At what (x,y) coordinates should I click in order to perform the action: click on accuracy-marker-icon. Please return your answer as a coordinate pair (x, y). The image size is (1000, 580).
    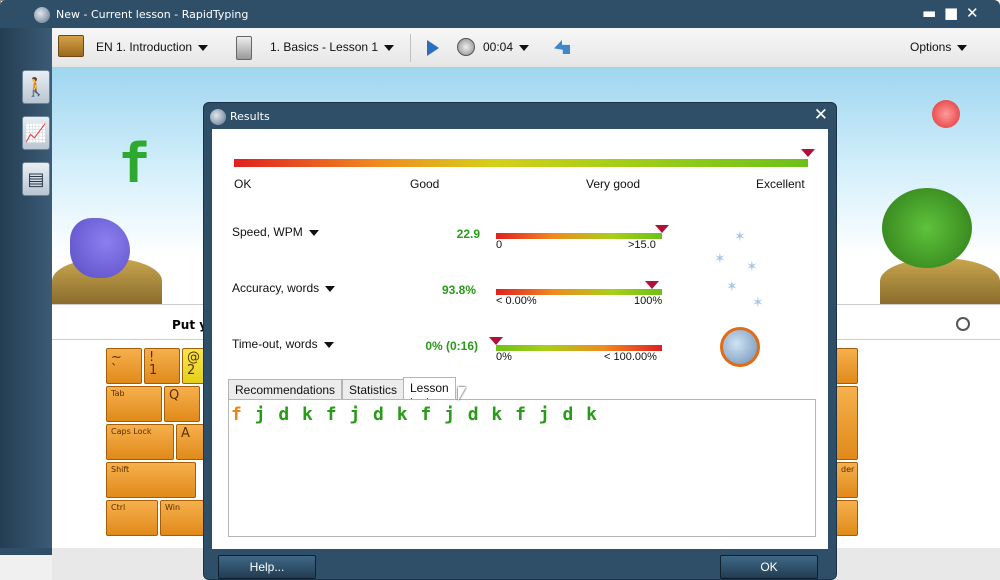
    Looking at the image, I should click on (651, 285).